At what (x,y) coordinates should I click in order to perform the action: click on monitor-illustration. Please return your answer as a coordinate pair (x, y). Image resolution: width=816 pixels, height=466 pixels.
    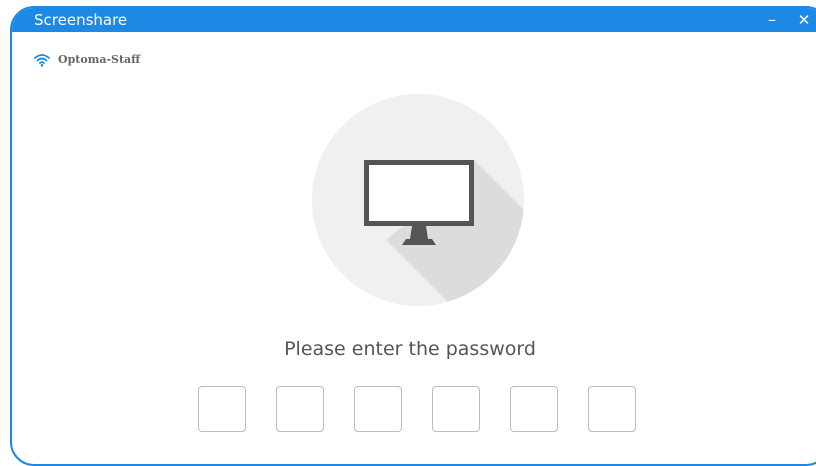
    Looking at the image, I should click on (418, 200).